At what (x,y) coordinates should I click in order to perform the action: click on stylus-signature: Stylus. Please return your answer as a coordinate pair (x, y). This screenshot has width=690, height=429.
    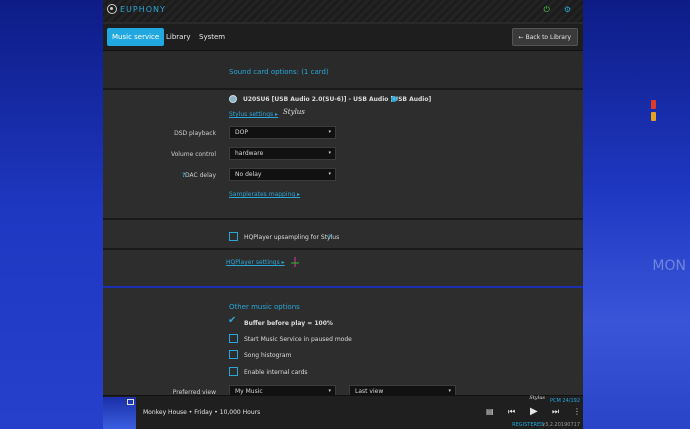
    Looking at the image, I should click on (294, 112).